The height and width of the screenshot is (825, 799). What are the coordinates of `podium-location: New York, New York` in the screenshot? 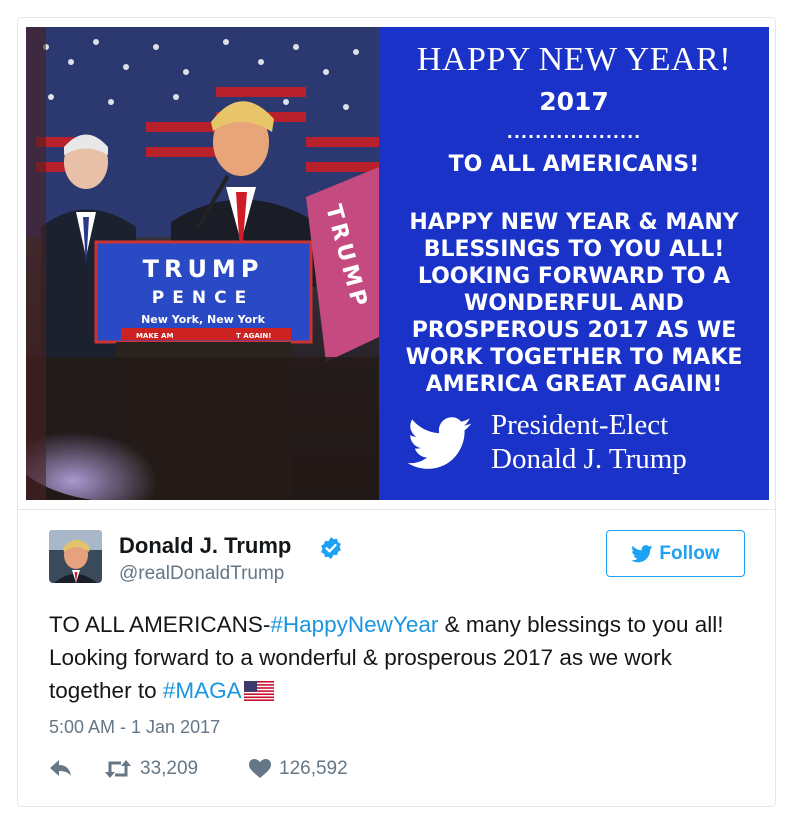 It's located at (203, 319).